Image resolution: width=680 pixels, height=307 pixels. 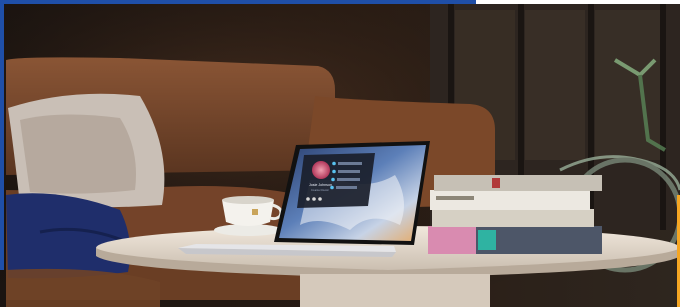 What do you see at coordinates (2, 135) in the screenshot?
I see `left-accent-bar` at bounding box center [2, 135].